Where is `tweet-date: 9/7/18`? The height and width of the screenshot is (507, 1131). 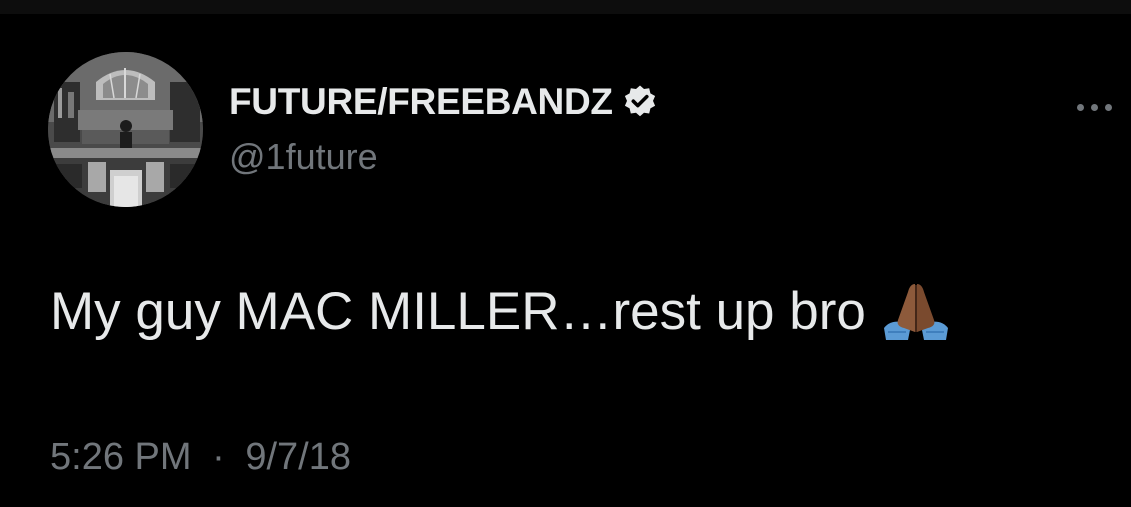
tweet-date: 9/7/18 is located at coordinates (298, 457).